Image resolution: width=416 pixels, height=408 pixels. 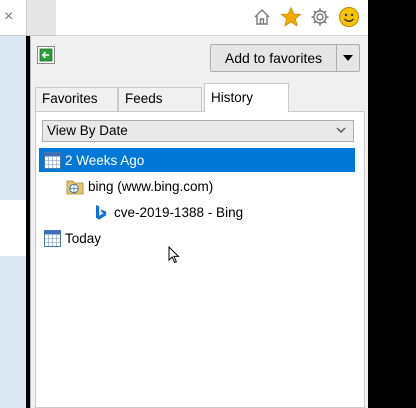 I want to click on history-group-today: Today, so click(x=72, y=238).